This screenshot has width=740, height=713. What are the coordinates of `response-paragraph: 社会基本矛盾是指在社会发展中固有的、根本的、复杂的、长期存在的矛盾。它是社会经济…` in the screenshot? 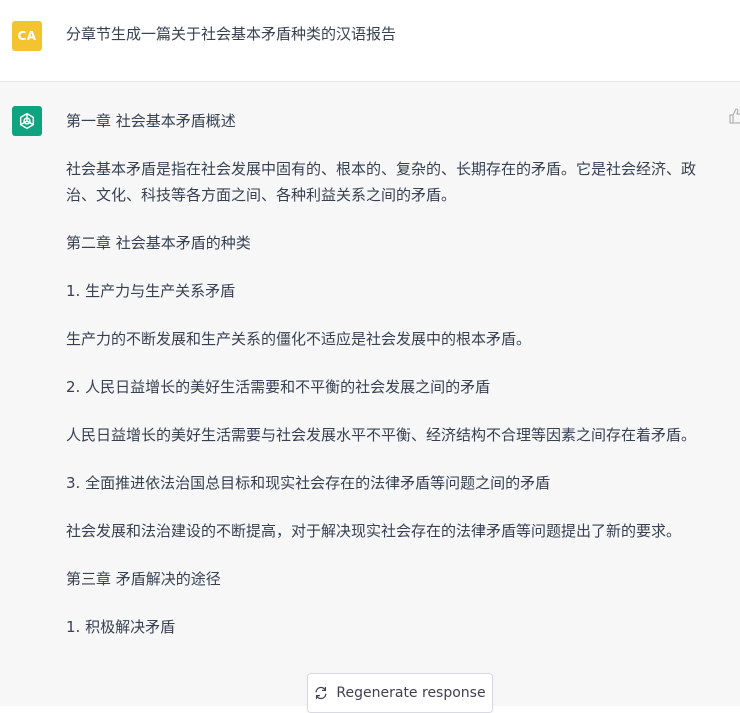 It's located at (381, 182).